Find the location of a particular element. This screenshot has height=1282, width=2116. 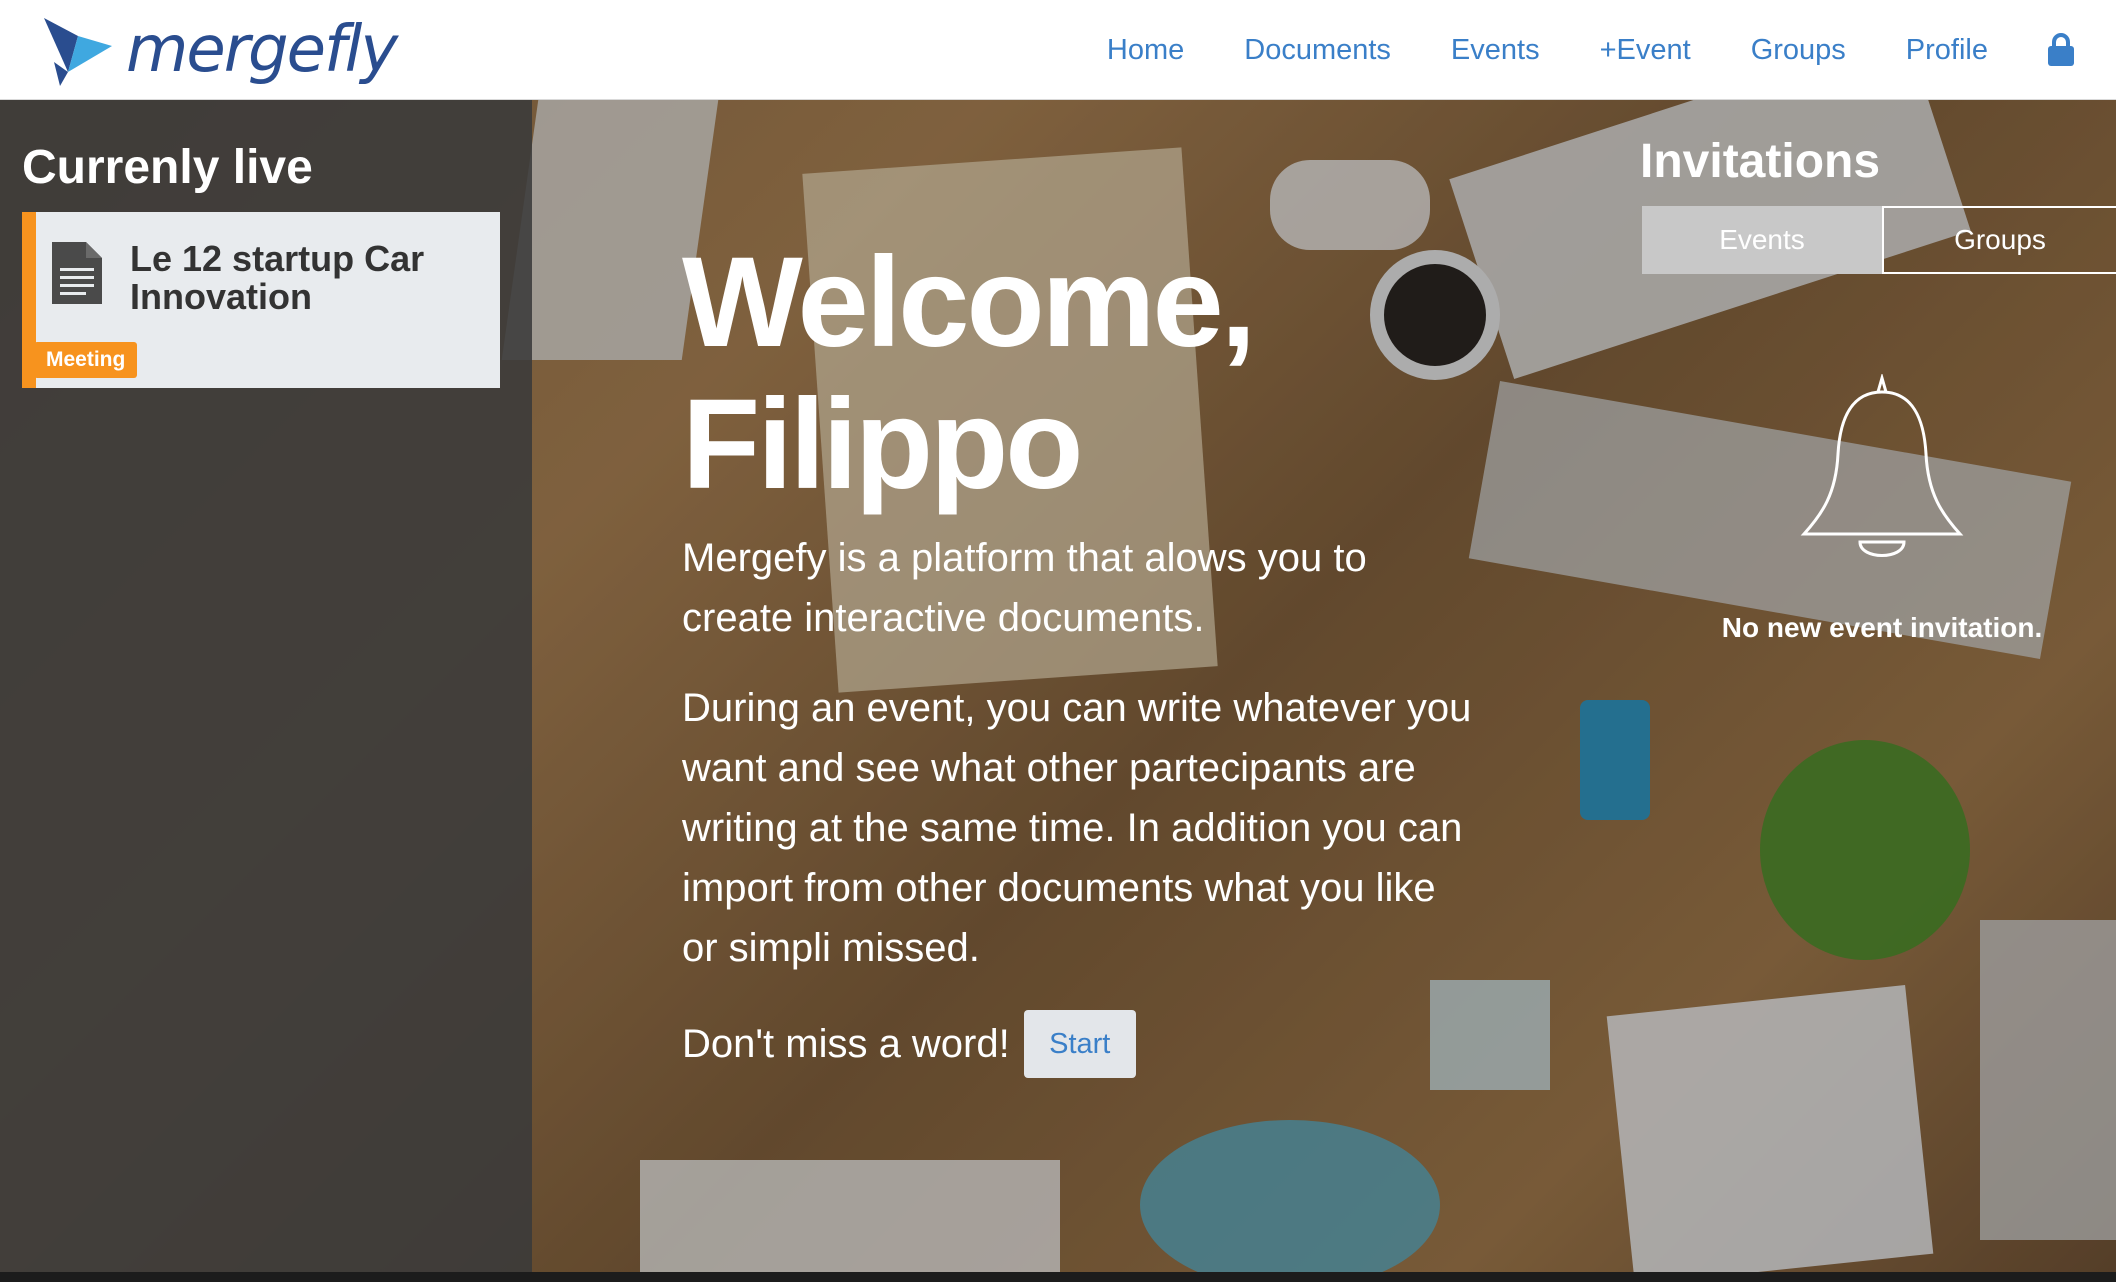

event-type-badge: Meeting is located at coordinates (86, 360).